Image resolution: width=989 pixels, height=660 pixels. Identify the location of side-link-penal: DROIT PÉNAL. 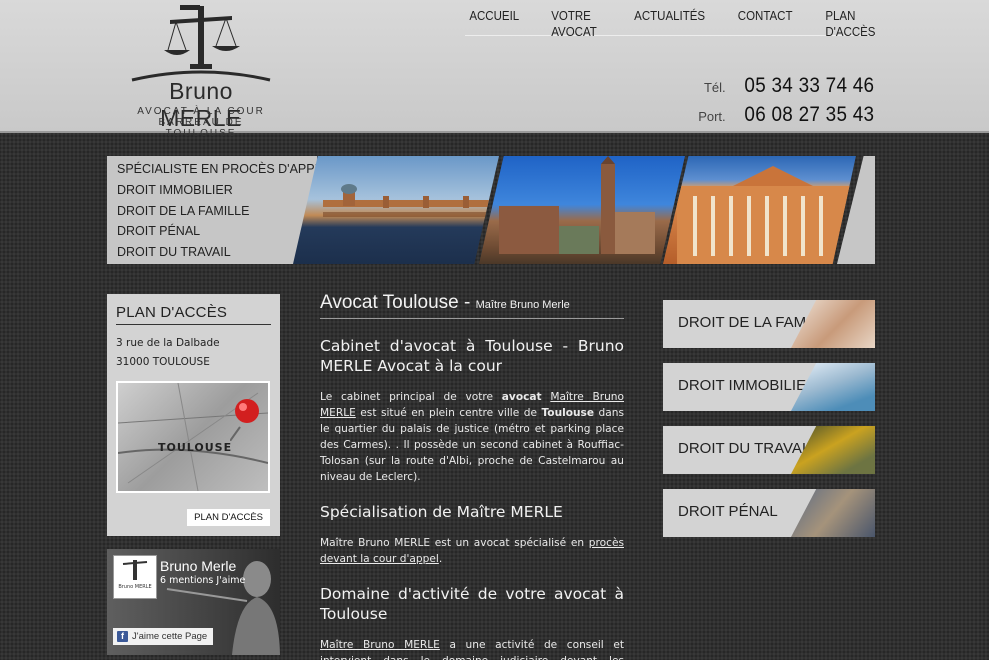
(769, 513).